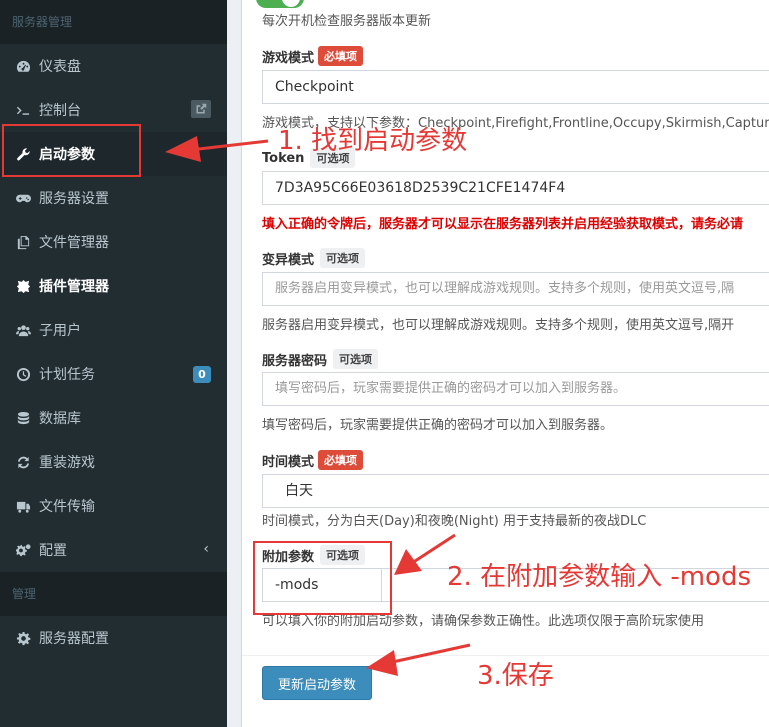 This screenshot has width=769, height=727. I want to click on sidebar-item-label: 计划任务, so click(67, 375).